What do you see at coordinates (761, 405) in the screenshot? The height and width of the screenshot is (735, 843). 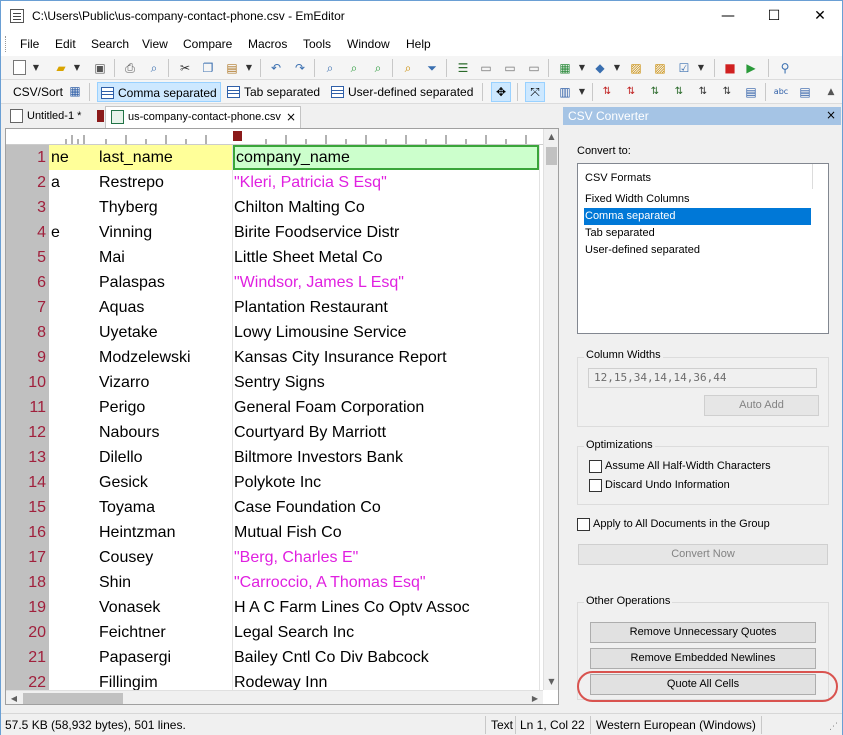 I see `auto-add-button: Auto Add` at bounding box center [761, 405].